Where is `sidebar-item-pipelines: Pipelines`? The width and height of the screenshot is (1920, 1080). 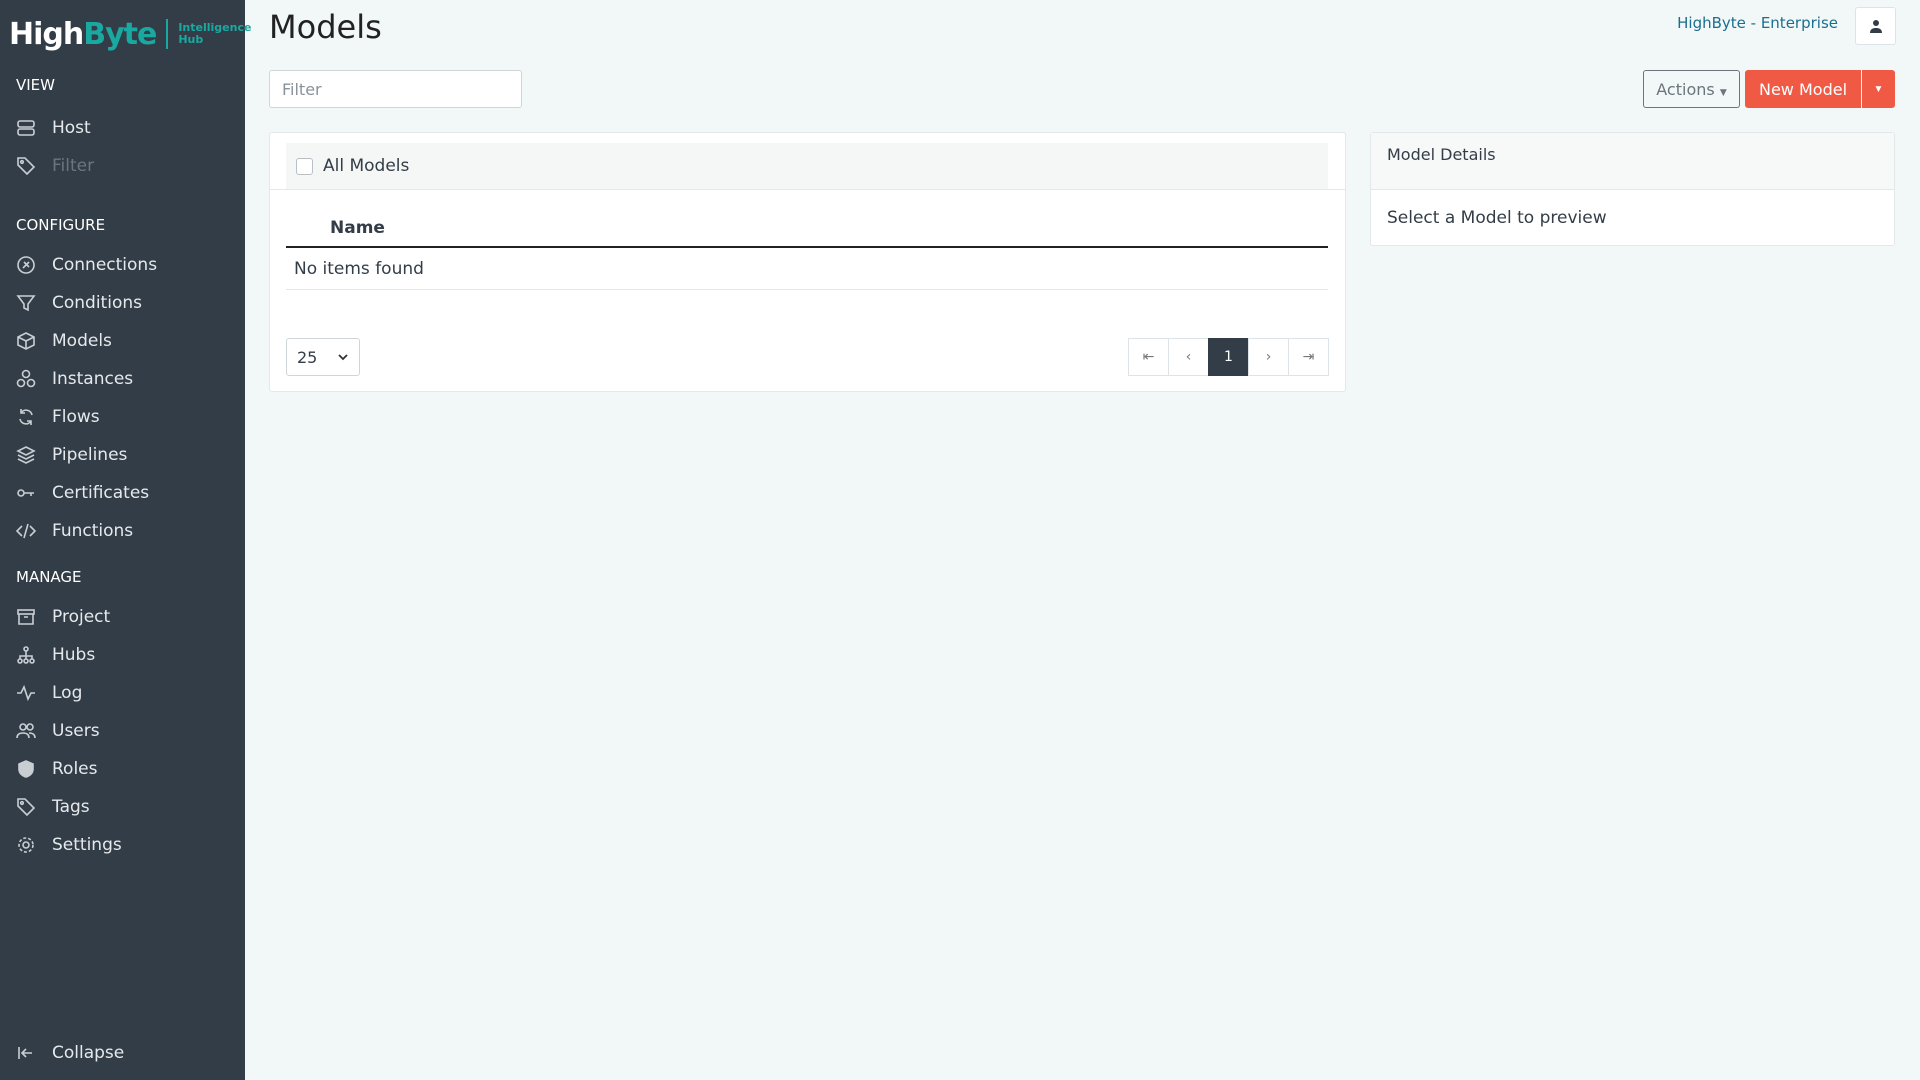
sidebar-item-pipelines: Pipelines is located at coordinates (71, 455).